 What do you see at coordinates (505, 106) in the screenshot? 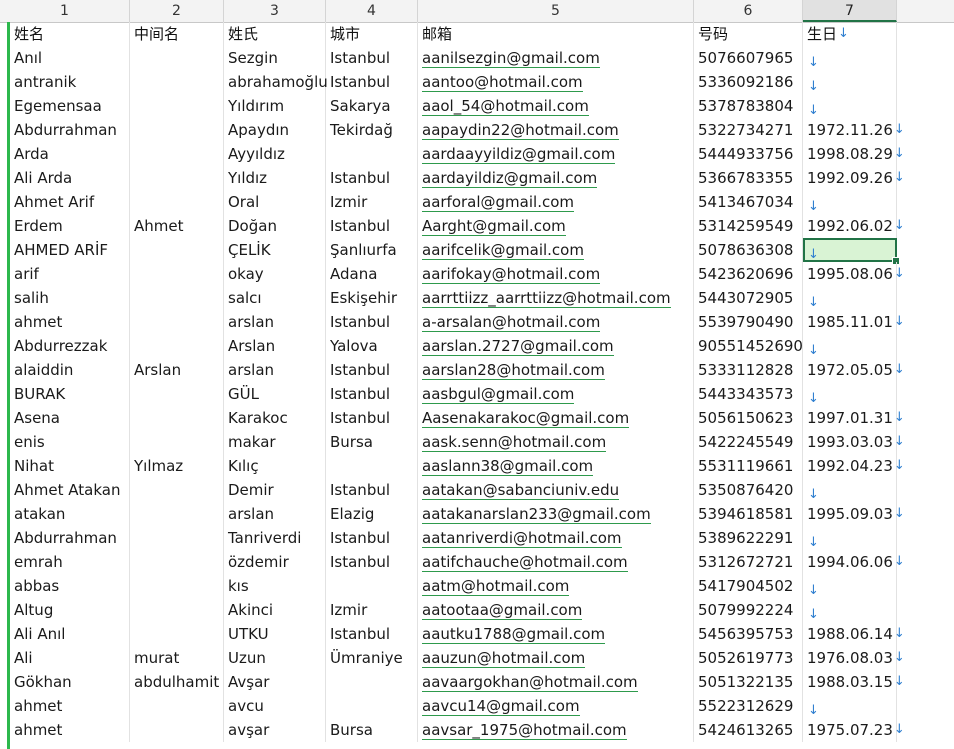
I see `email-link: aaol_54@hotmail.com` at bounding box center [505, 106].